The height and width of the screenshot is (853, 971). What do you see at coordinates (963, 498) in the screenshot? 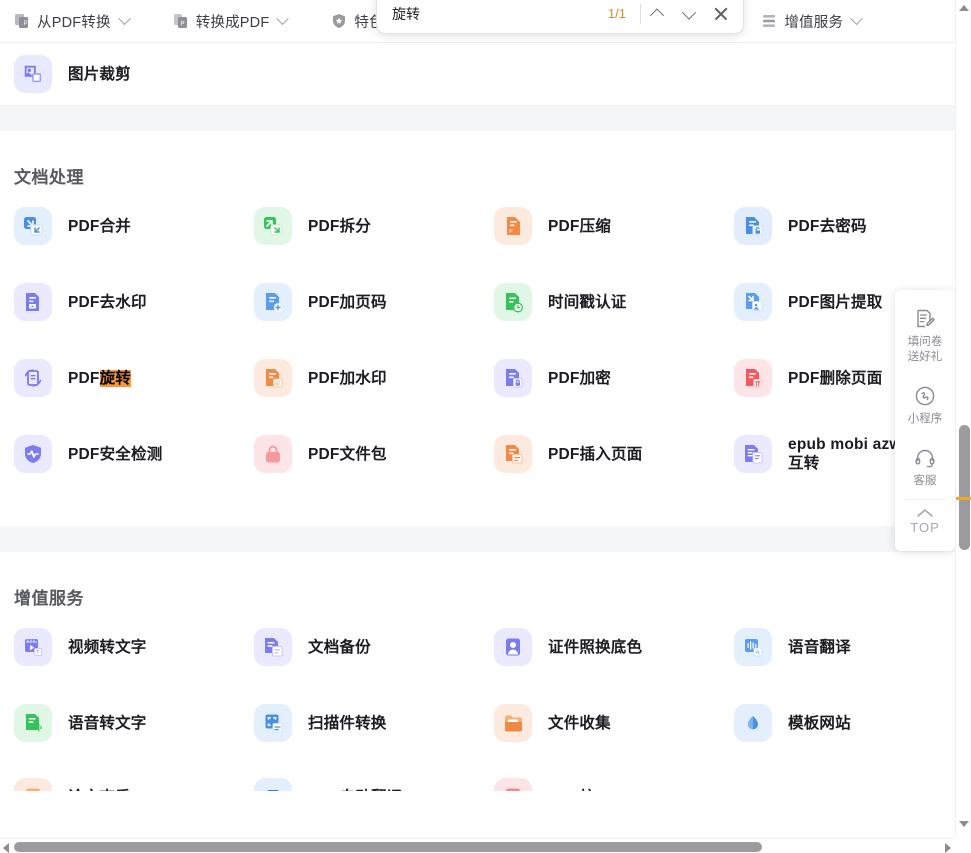
I see `find-match-marker` at bounding box center [963, 498].